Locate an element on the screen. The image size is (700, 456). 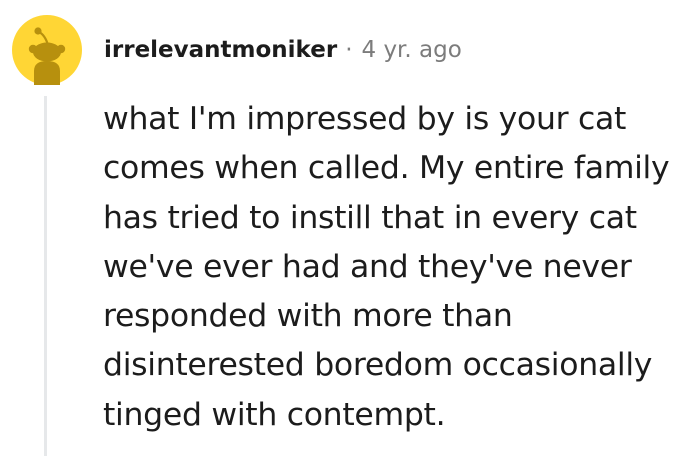
comment-timestamp: 4 yr. ago is located at coordinates (412, 50).